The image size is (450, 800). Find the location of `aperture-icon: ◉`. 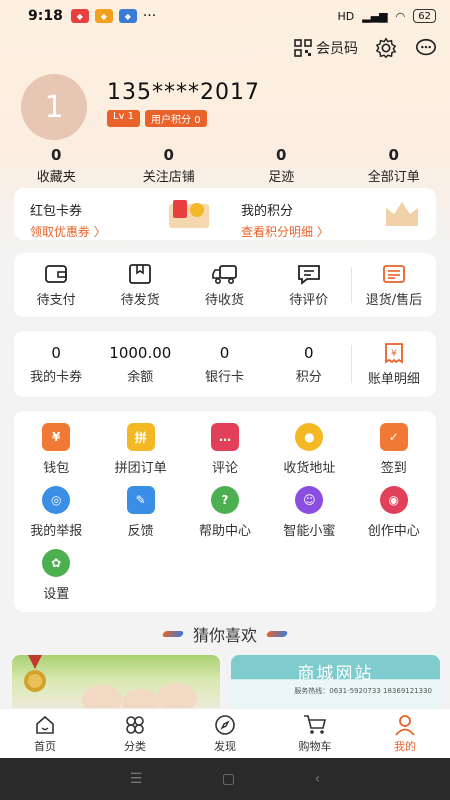

aperture-icon: ◉ is located at coordinates (393, 500).